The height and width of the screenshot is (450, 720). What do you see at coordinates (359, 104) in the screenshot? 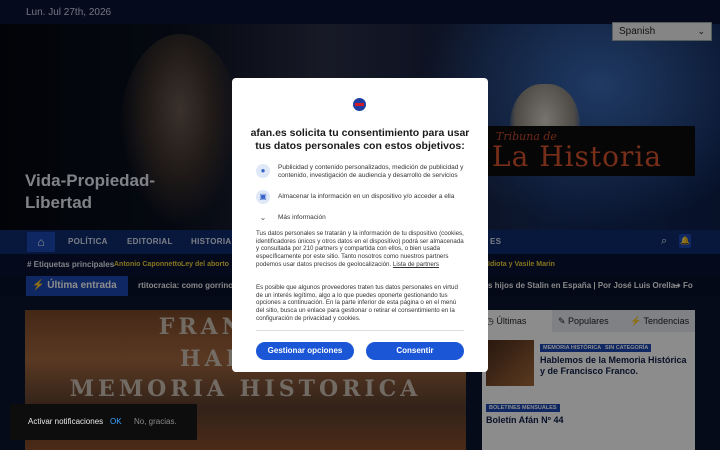
I see `site-favicon` at bounding box center [359, 104].